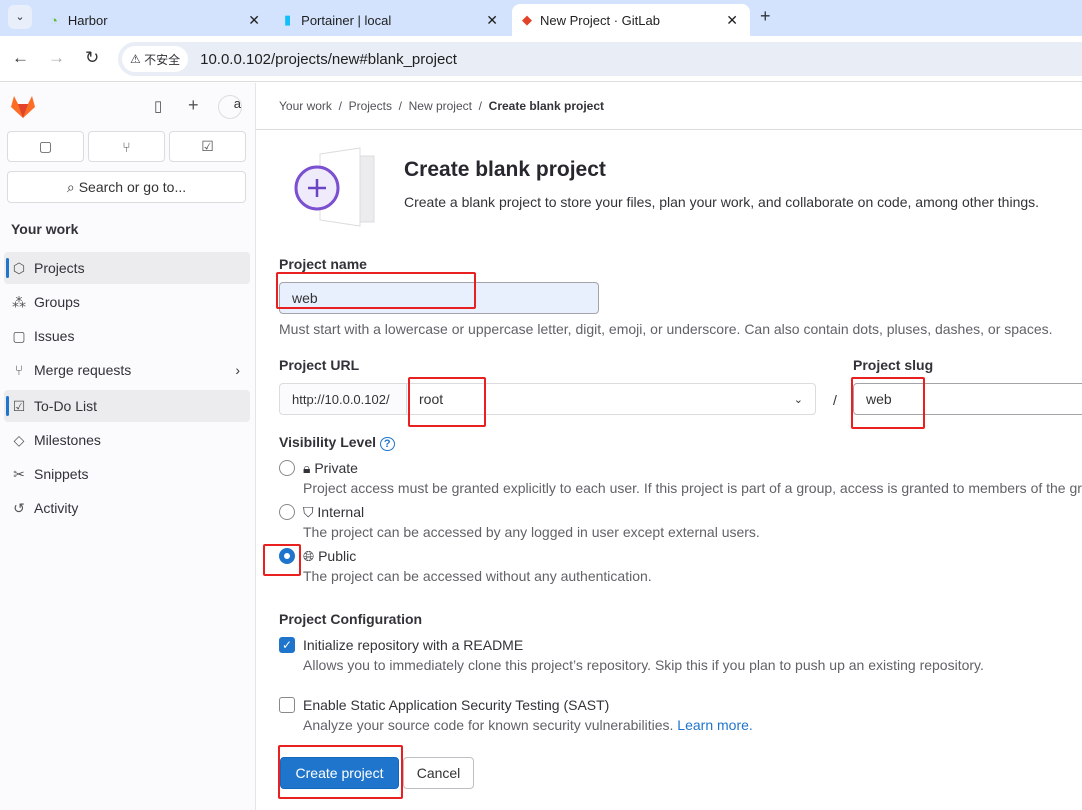  Describe the element at coordinates (237, 370) in the screenshot. I see `chevron-right-icon: ›` at that location.